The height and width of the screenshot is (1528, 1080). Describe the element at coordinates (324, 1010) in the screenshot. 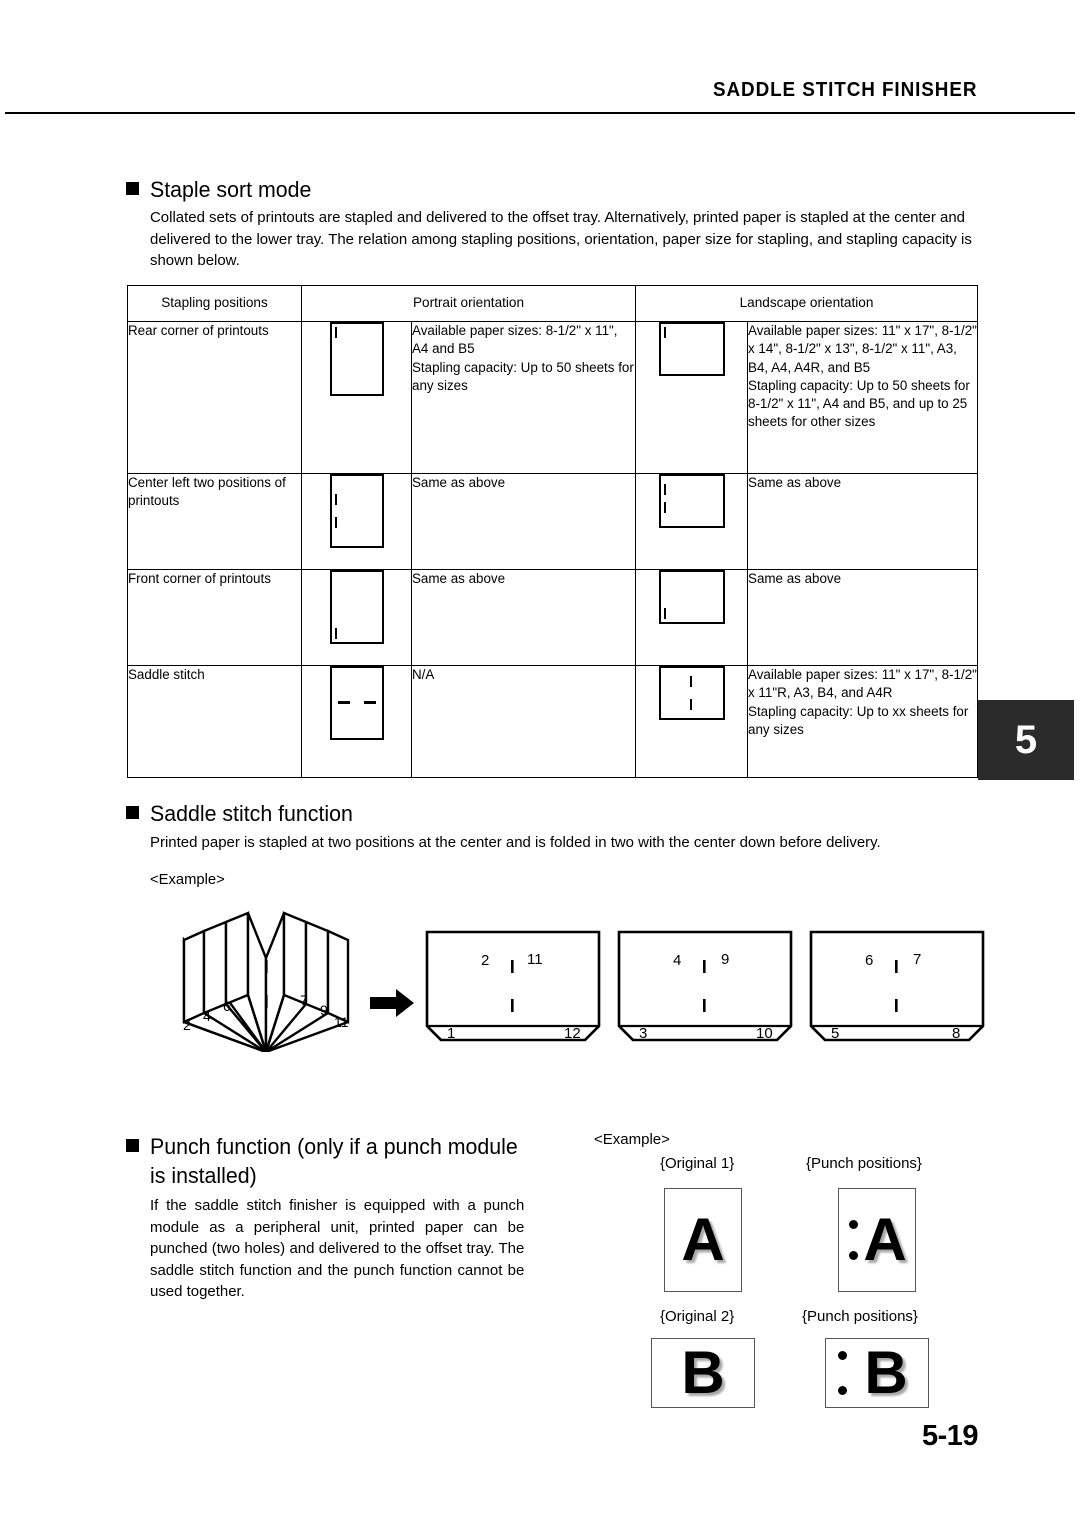

I see `booklet-number: 9` at that location.